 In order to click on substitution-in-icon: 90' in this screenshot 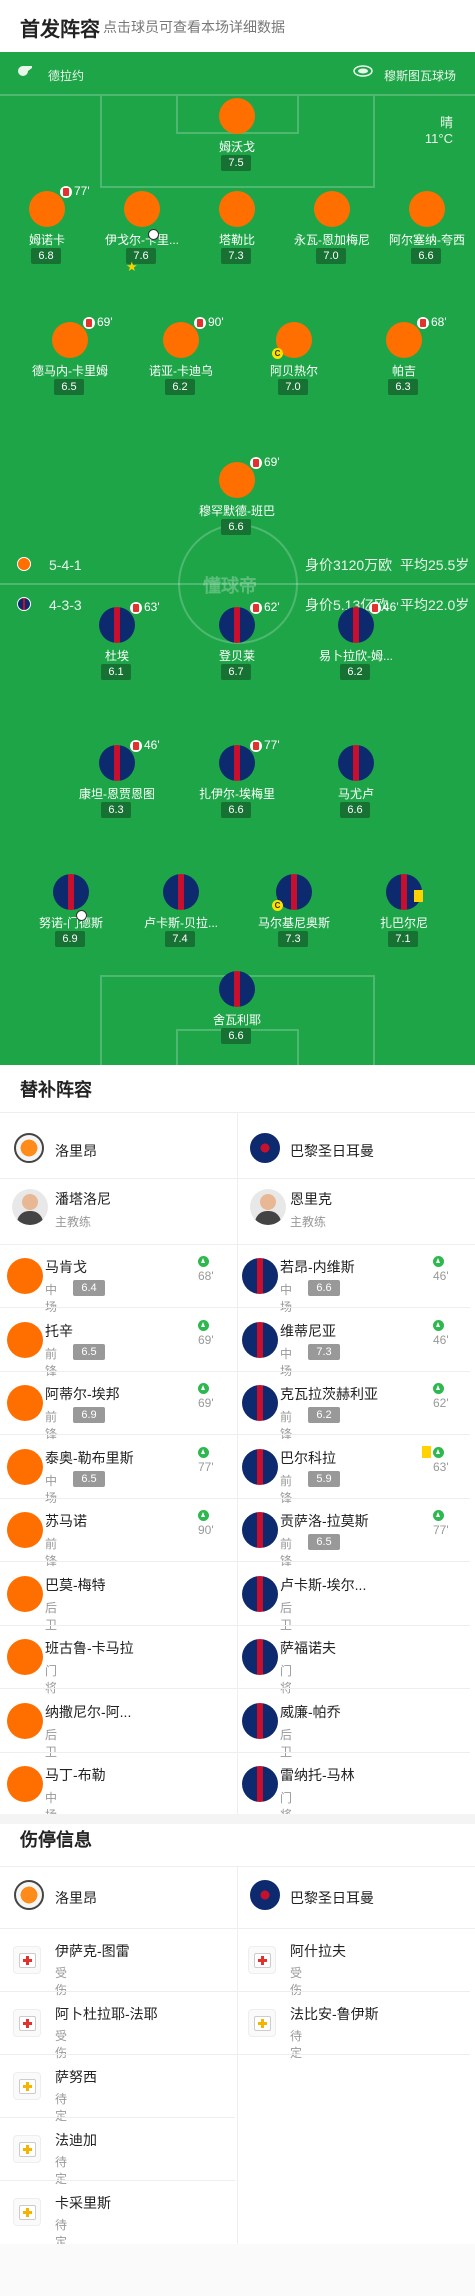, I will do `click(206, 1523)`.